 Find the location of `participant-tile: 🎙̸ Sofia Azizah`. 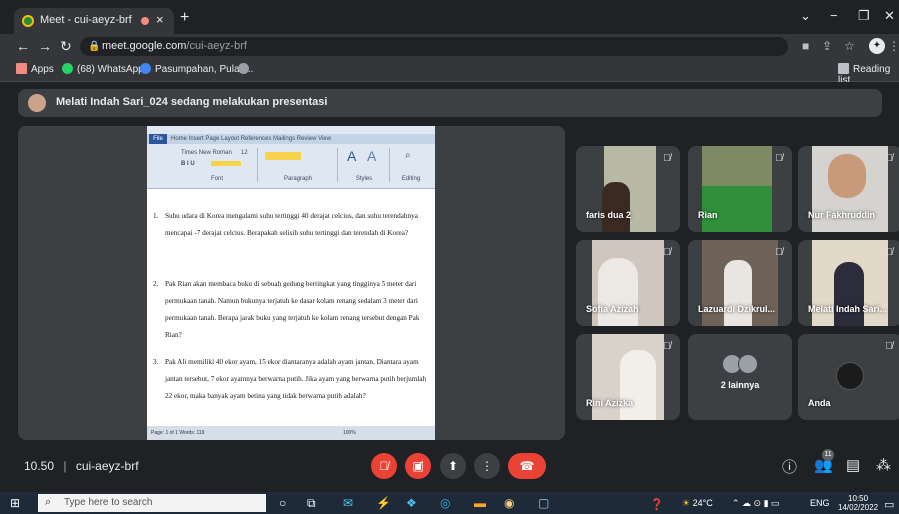

participant-tile: 🎙̸ Sofia Azizah is located at coordinates (628, 283).